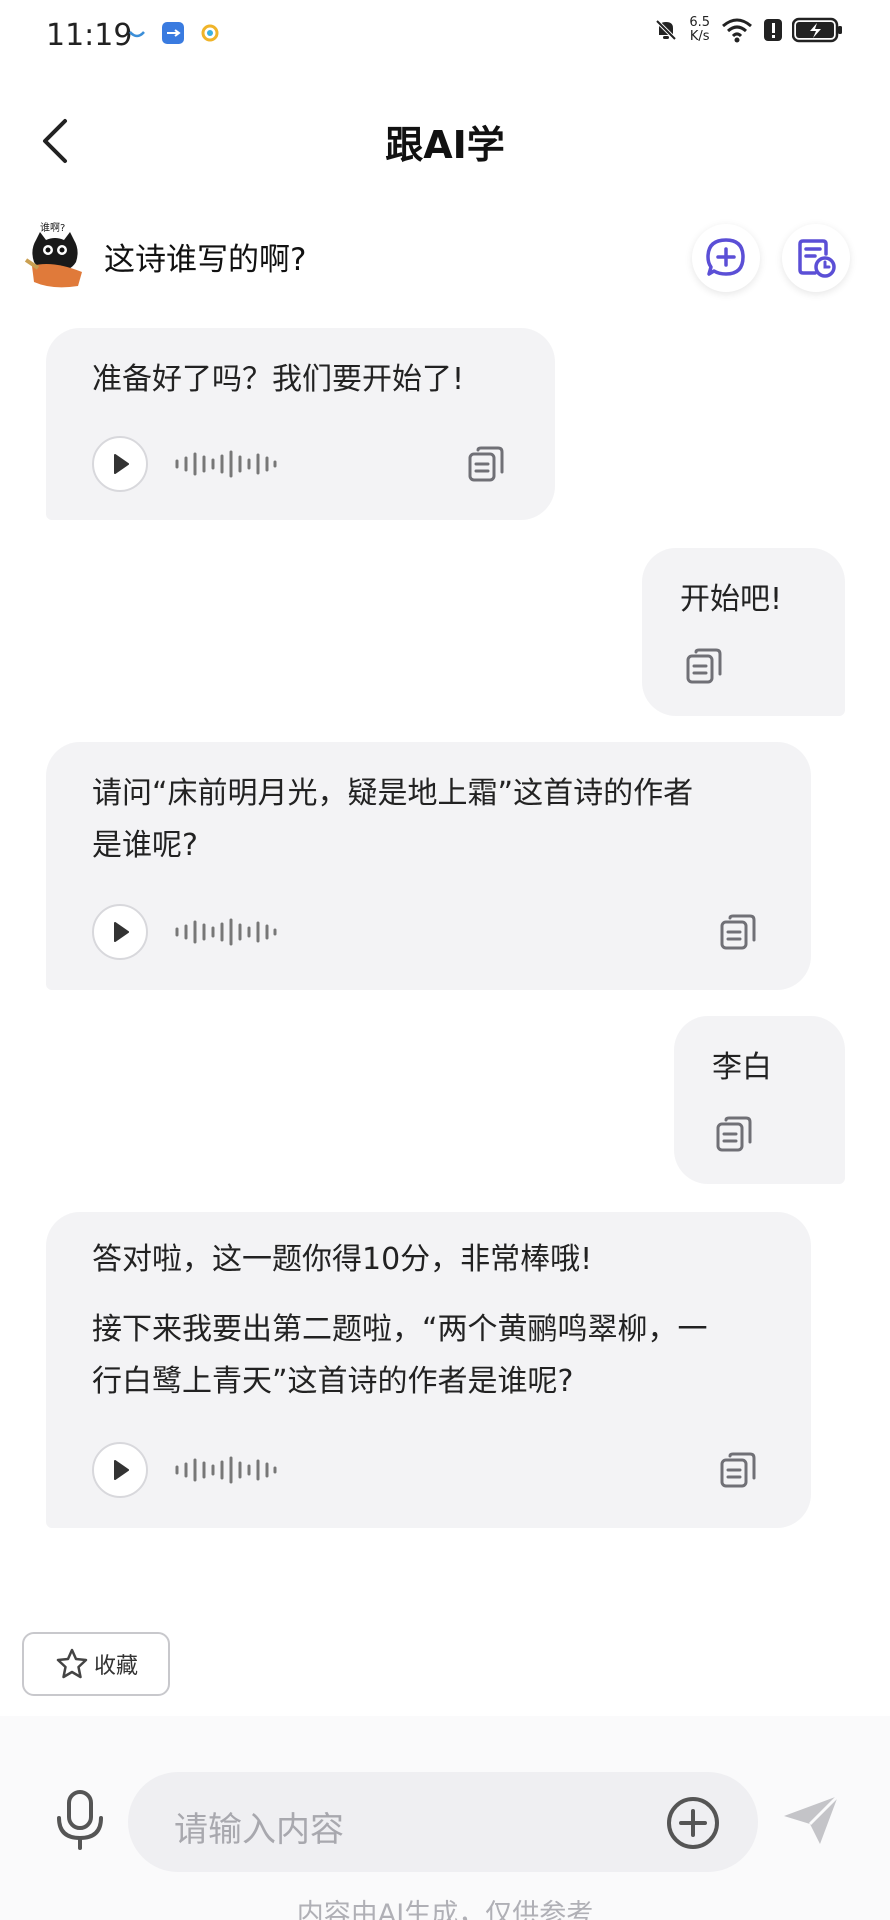 Image resolution: width=890 pixels, height=1920 pixels. What do you see at coordinates (80, 1820) in the screenshot?
I see `microphone-icon` at bounding box center [80, 1820].